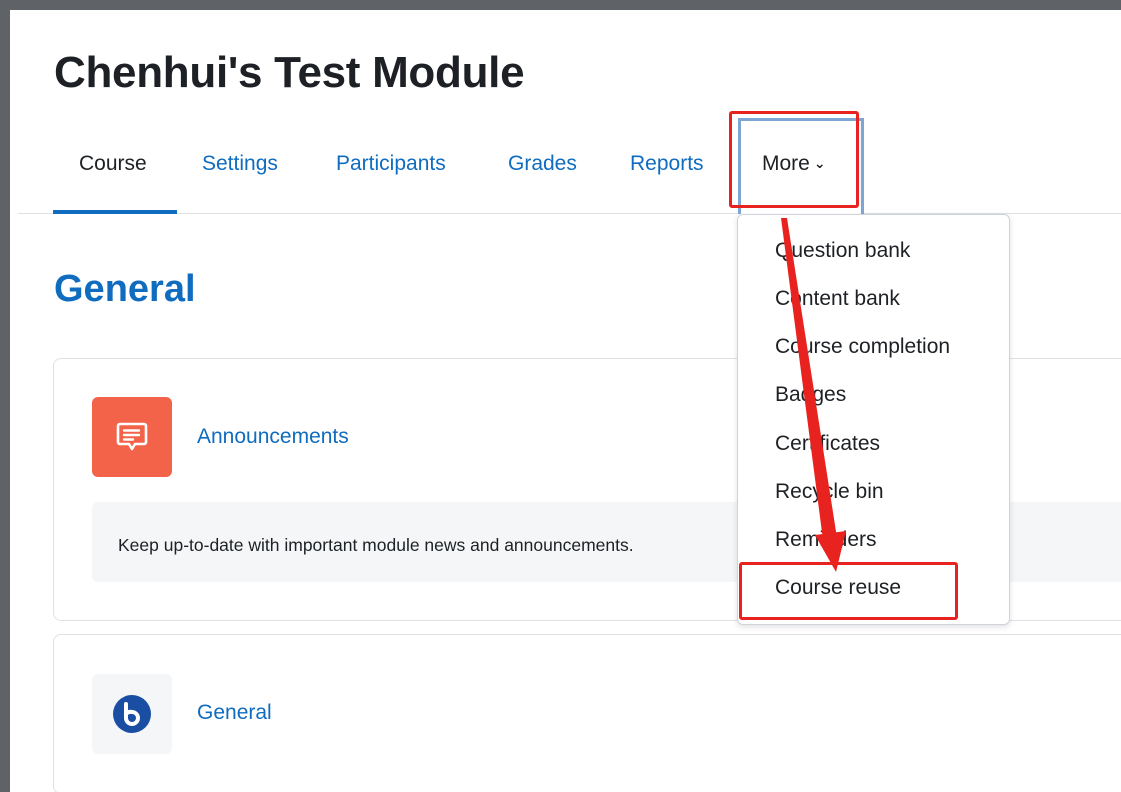 The image size is (1121, 792). Describe the element at coordinates (240, 164) in the screenshot. I see `tab-settings: Settings` at that location.